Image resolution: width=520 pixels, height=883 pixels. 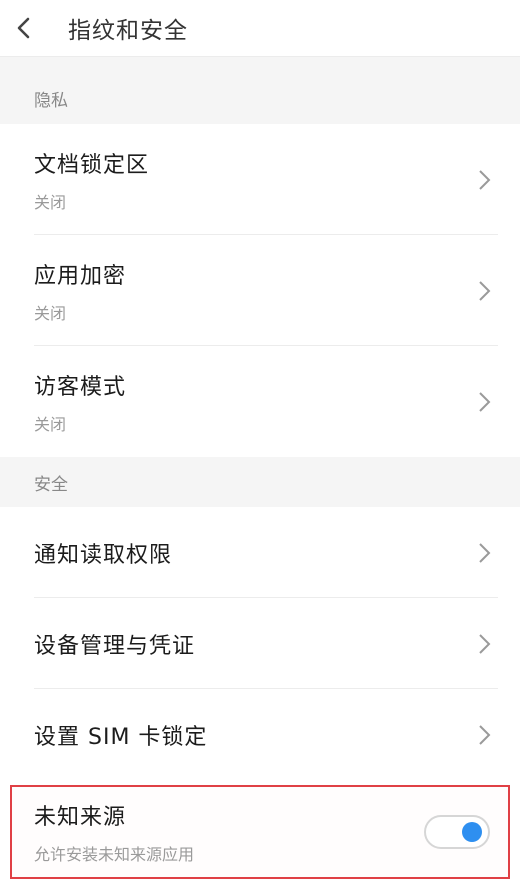 What do you see at coordinates (121, 737) in the screenshot?
I see `item-title: 设置 SIM 卡锁定` at bounding box center [121, 737].